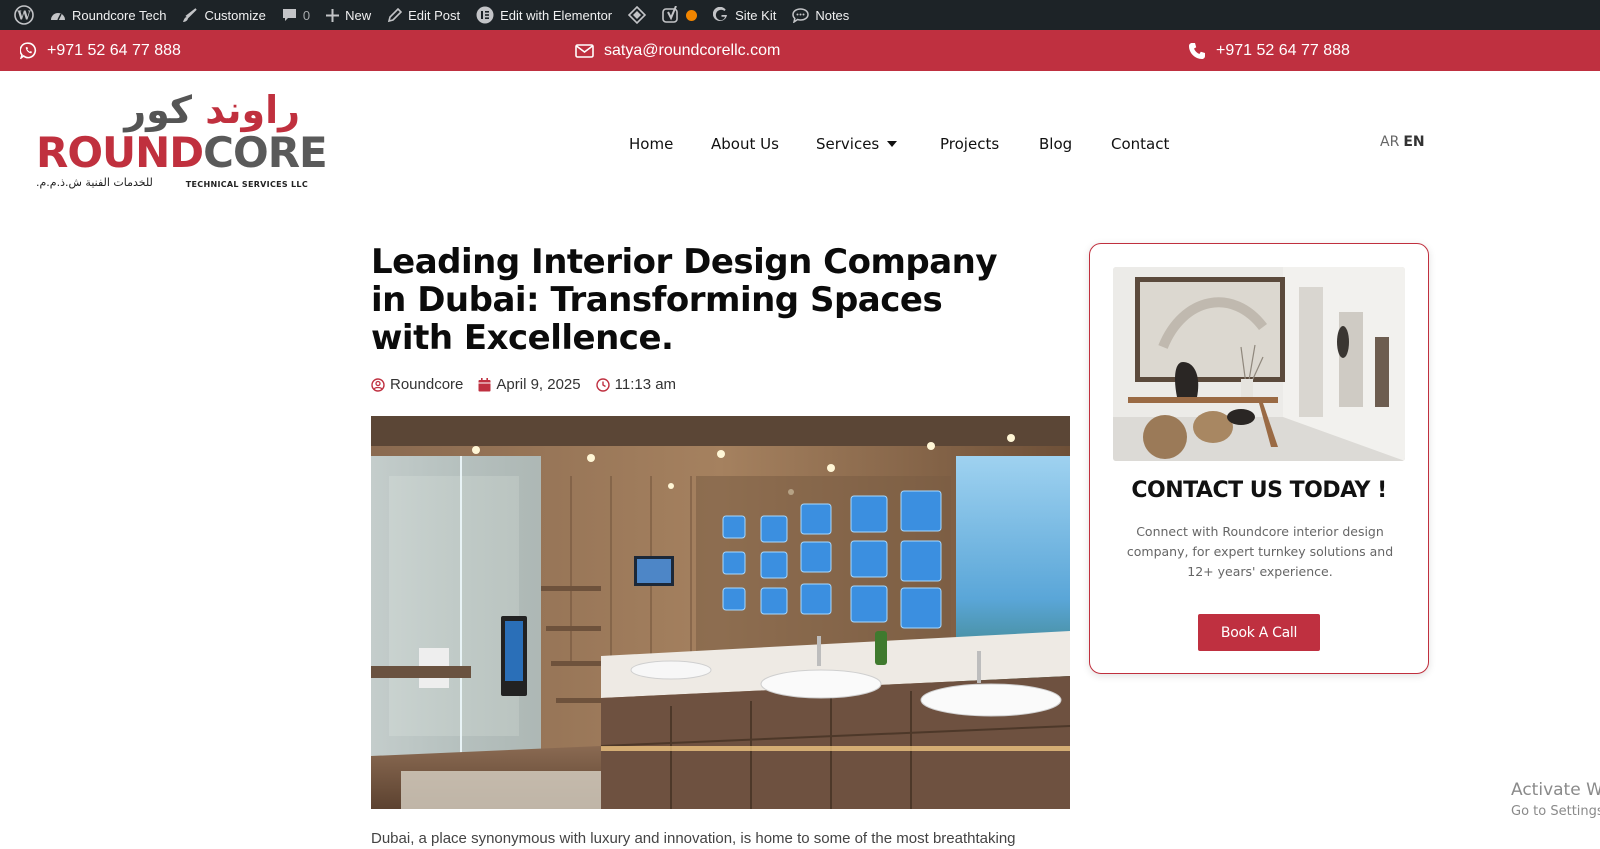  I want to click on activate-windows-watermark: Activate W Go to Settings, so click(1555, 799).